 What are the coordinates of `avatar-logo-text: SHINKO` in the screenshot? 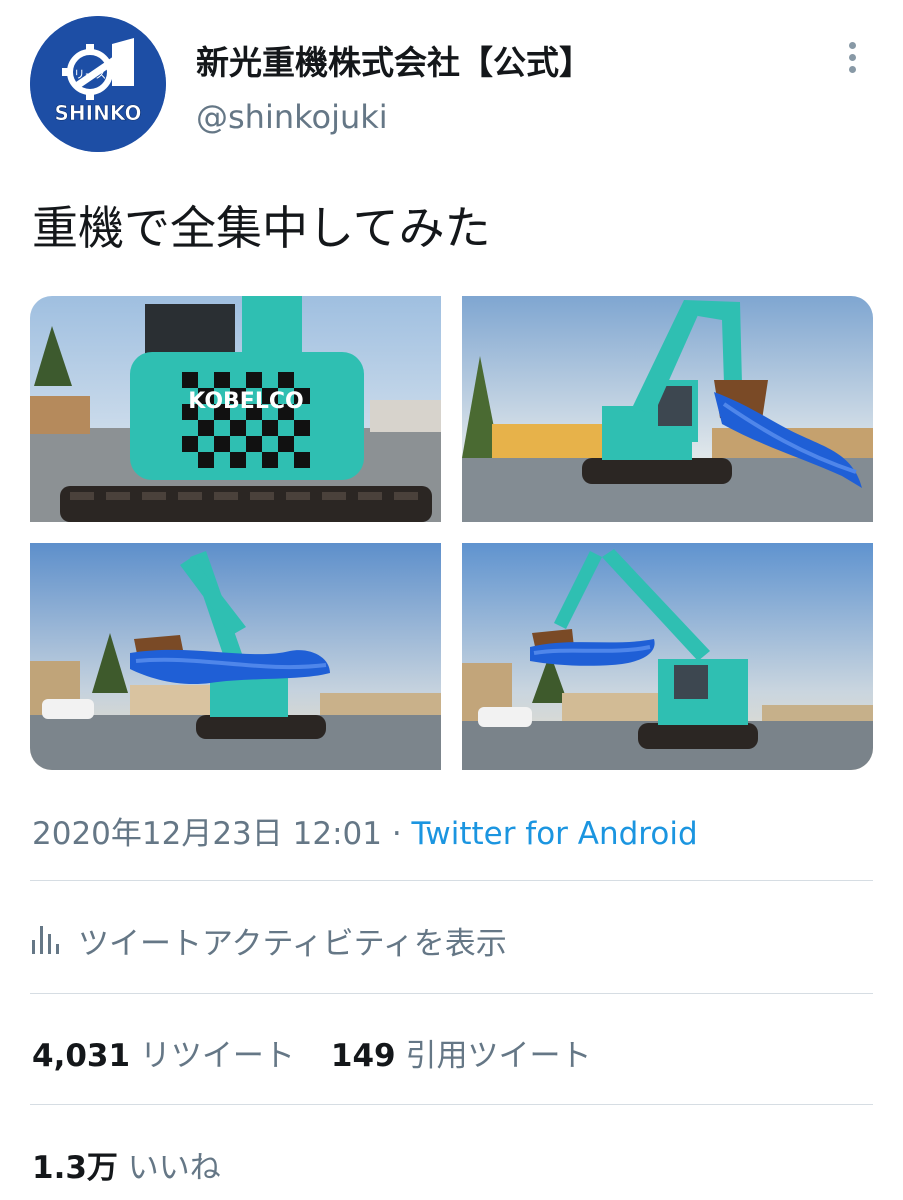 It's located at (98, 113).